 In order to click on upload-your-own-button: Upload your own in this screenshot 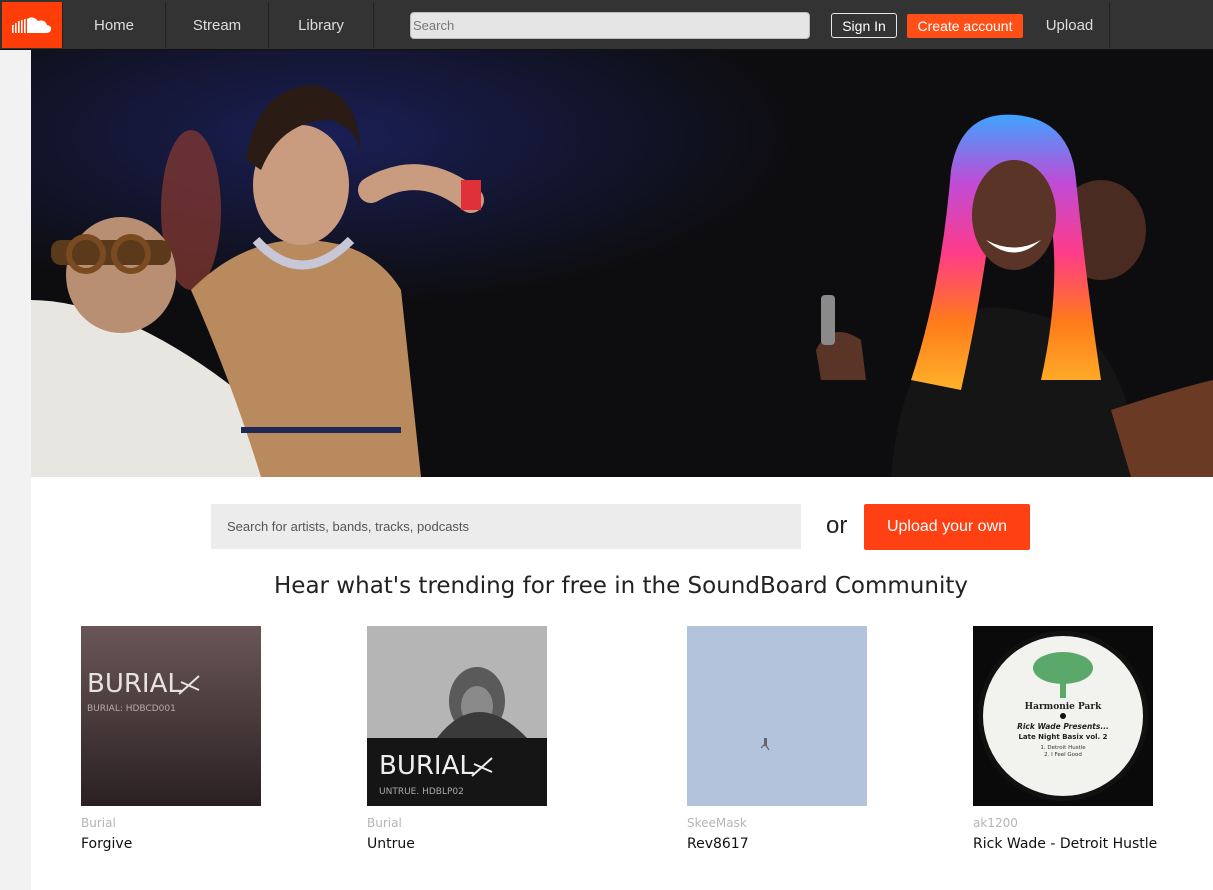, I will do `click(947, 527)`.